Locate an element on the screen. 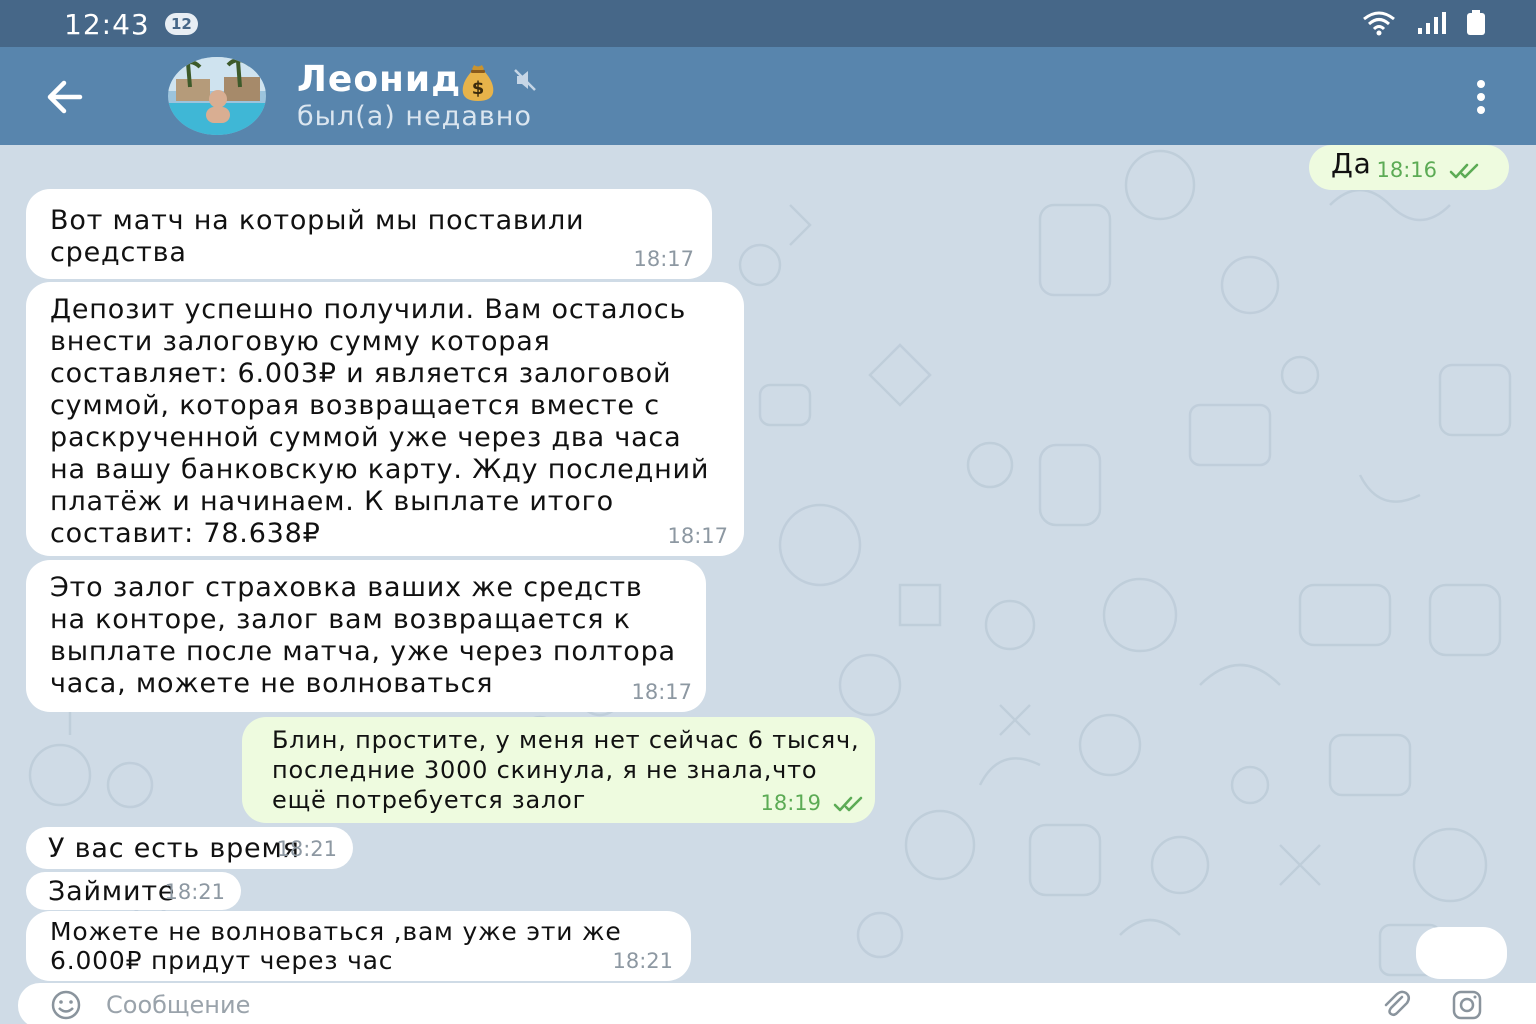  status-icons is located at coordinates (1424, 23).